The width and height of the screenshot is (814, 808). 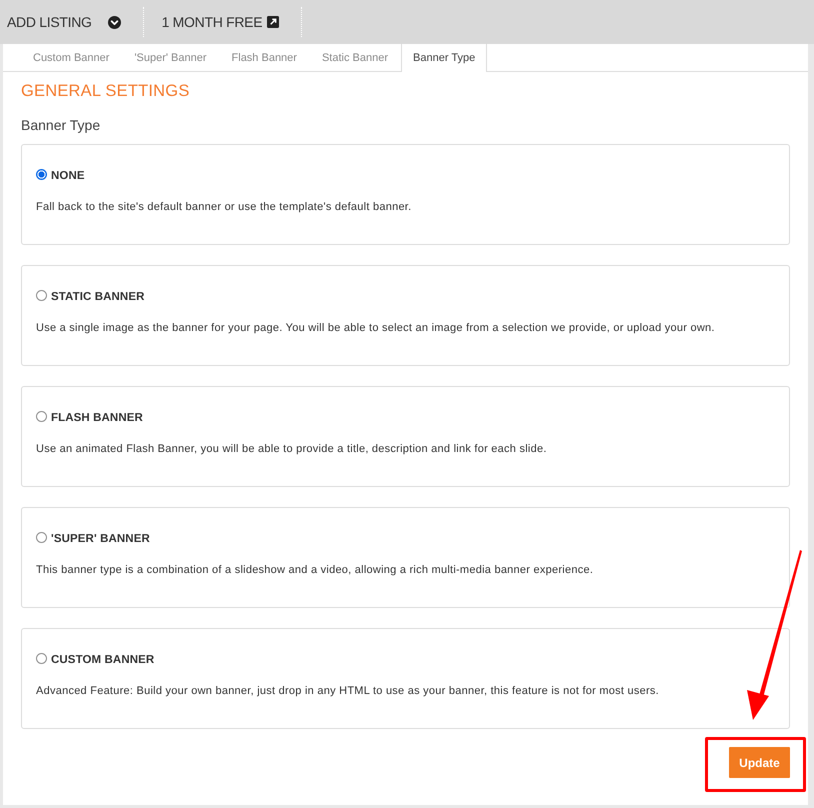 What do you see at coordinates (224, 207) in the screenshot?
I see `option-description: Fall back to the site's default banner or use the template's default banner.` at bounding box center [224, 207].